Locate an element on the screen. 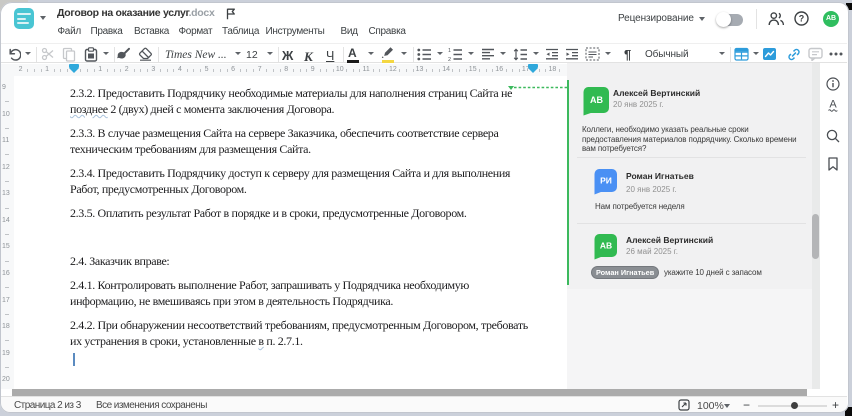  svg-text: РИ is located at coordinates (606, 181).